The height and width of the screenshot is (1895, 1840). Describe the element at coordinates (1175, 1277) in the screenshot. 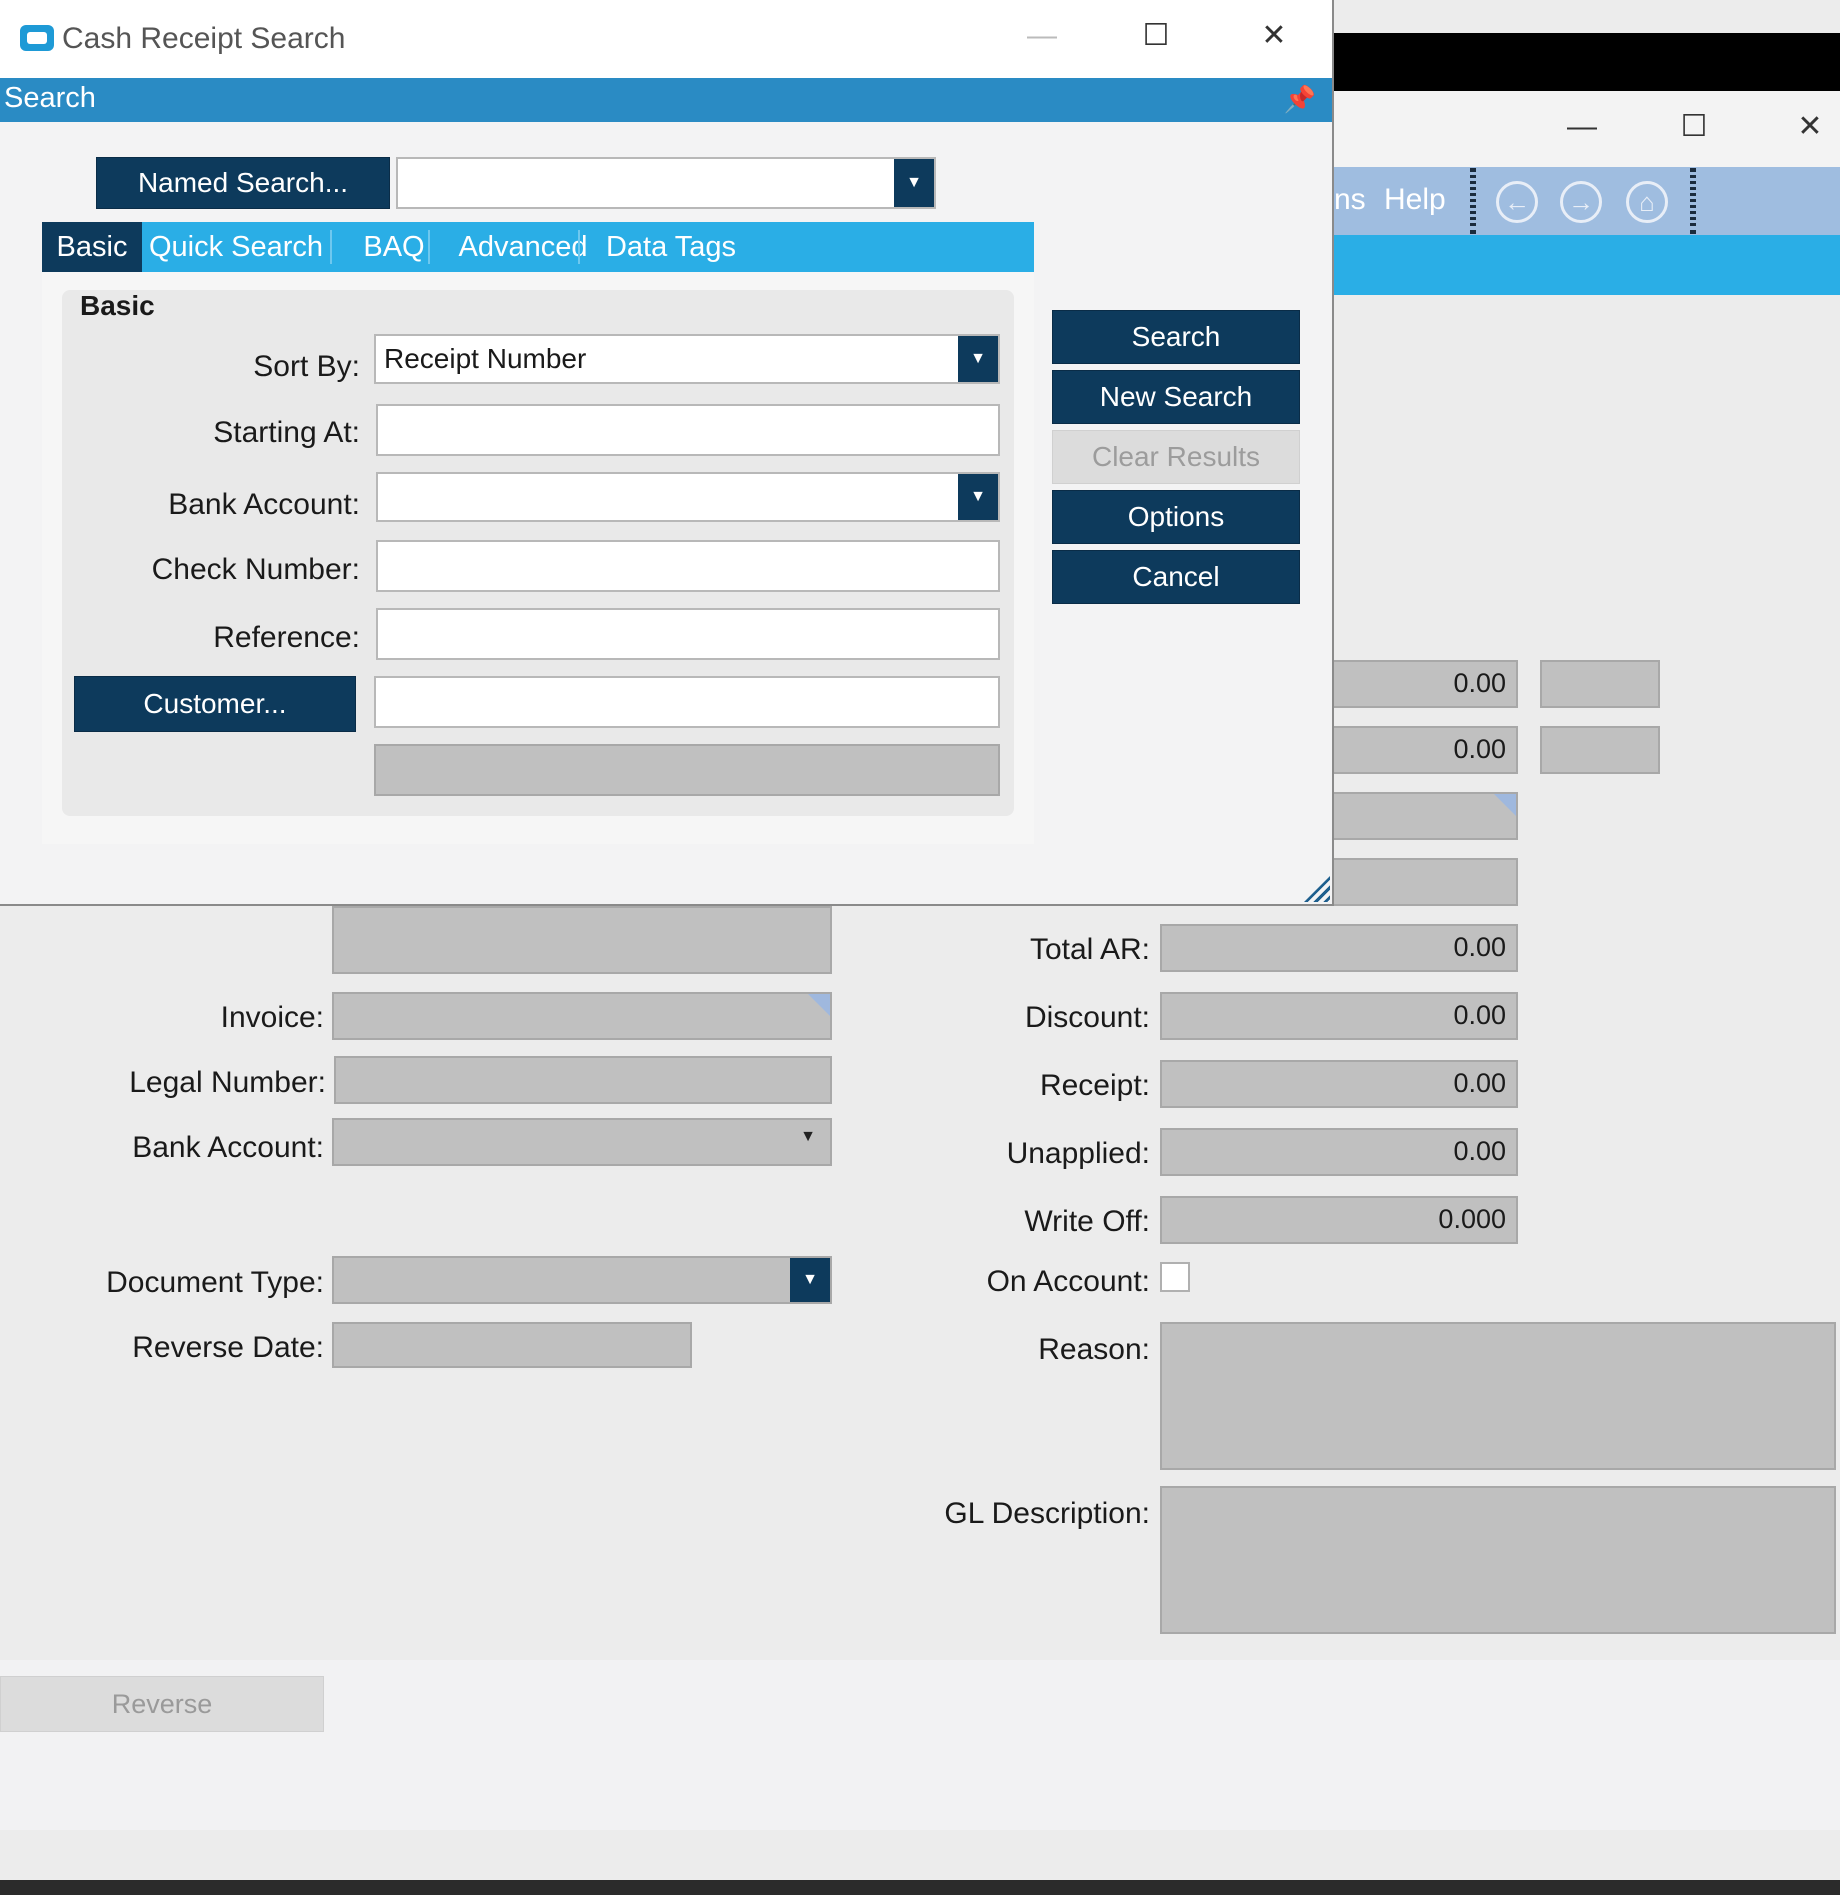

I see `on-account-checkbox` at that location.